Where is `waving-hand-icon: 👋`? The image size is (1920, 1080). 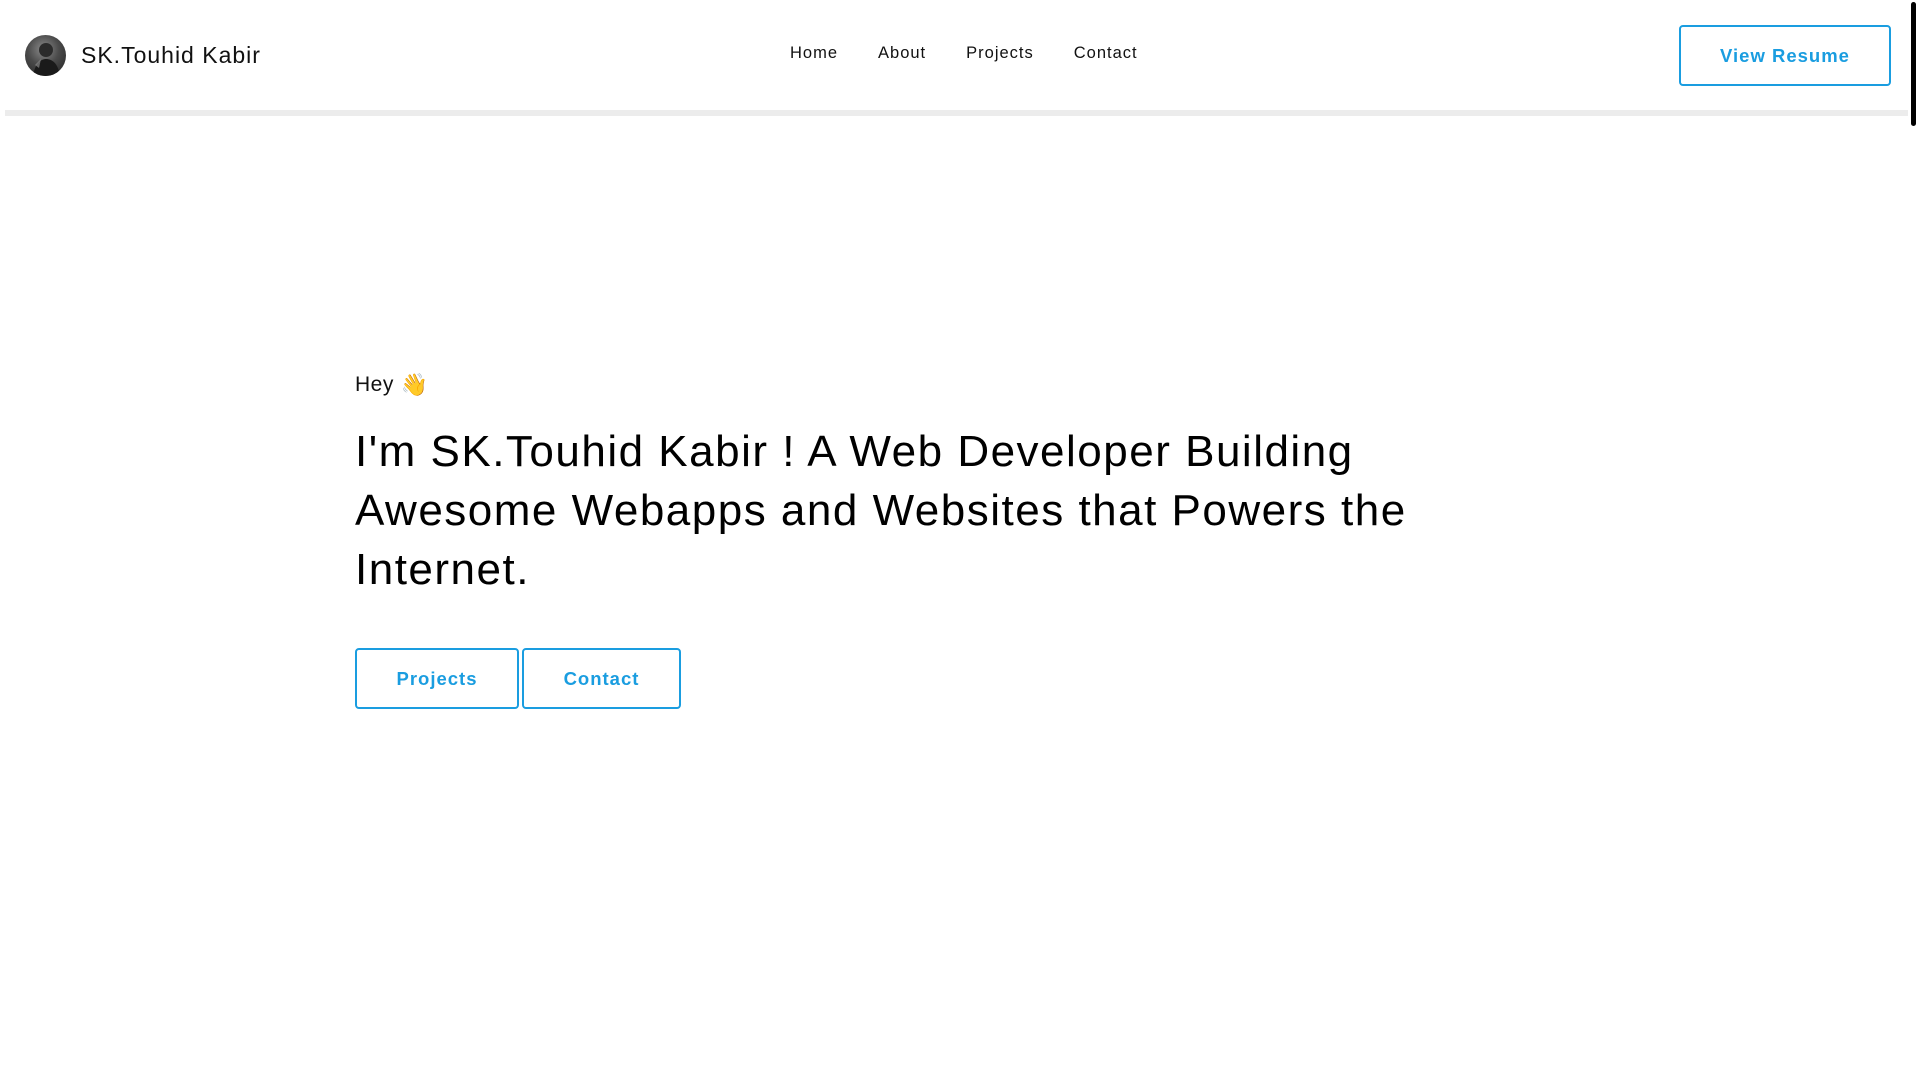
waving-hand-icon: 👋 is located at coordinates (414, 384).